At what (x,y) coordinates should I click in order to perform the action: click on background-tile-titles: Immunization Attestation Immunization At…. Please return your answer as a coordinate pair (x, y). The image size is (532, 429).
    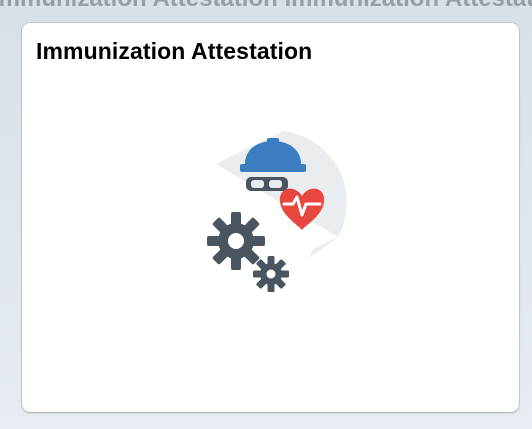
    Looking at the image, I should click on (266, 6).